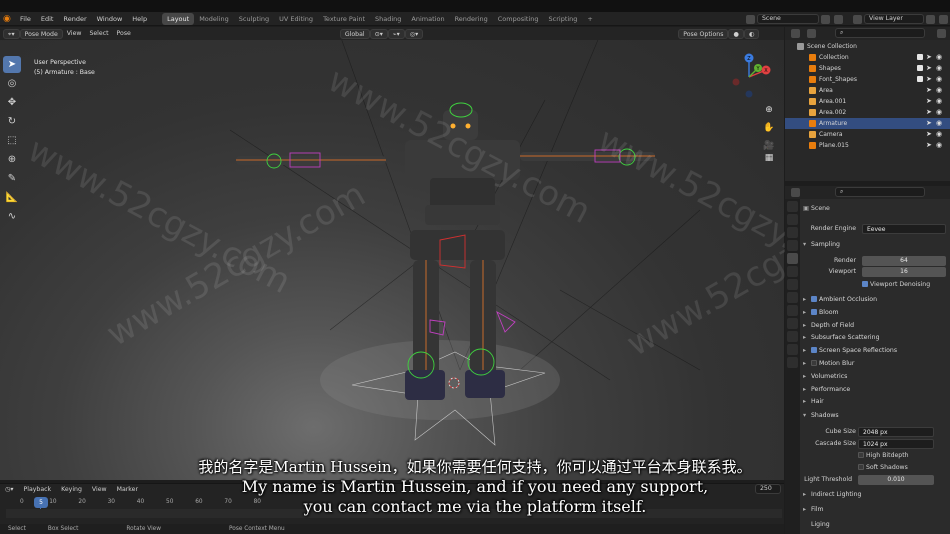 The height and width of the screenshot is (534, 950). I want to click on cursor-tool-icon: ◎, so click(12, 83).